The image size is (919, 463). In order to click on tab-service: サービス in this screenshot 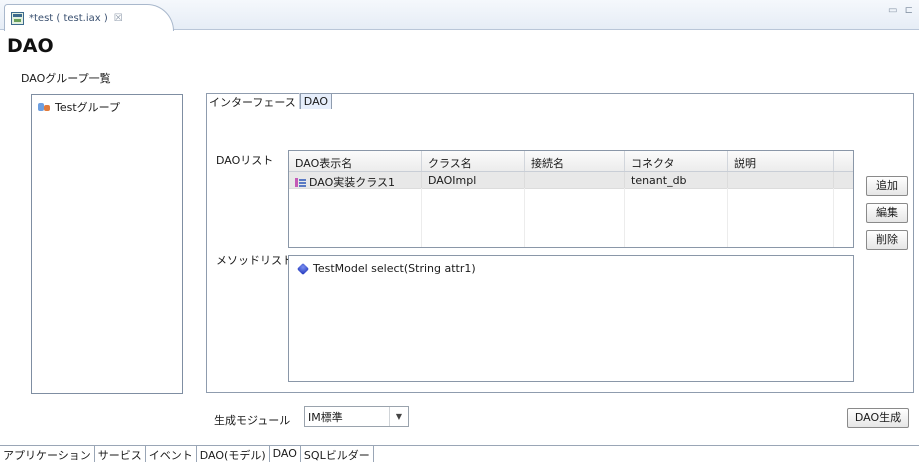, I will do `click(120, 454)`.